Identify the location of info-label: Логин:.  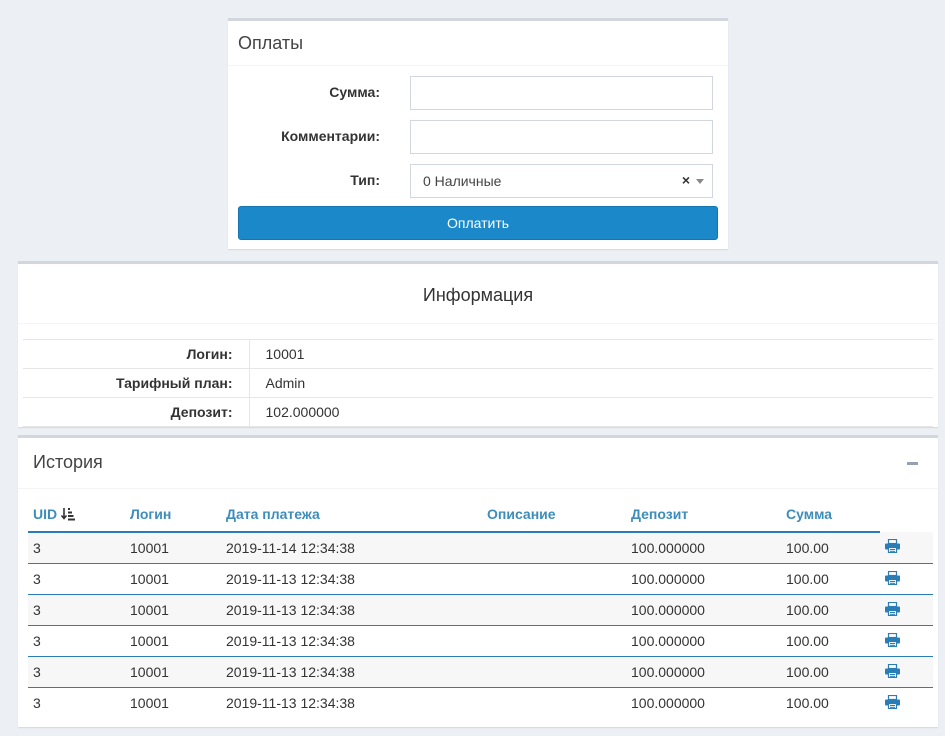
(136, 354).